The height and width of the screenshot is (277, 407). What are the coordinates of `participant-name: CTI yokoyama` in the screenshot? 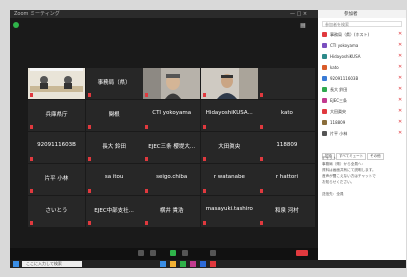 It's located at (172, 113).